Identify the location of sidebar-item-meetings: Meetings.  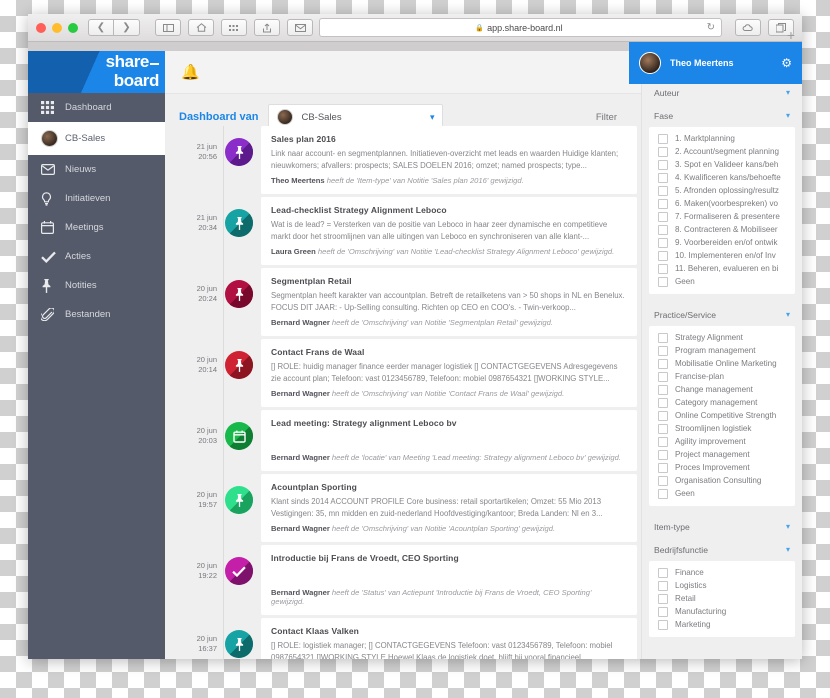
(96, 227).